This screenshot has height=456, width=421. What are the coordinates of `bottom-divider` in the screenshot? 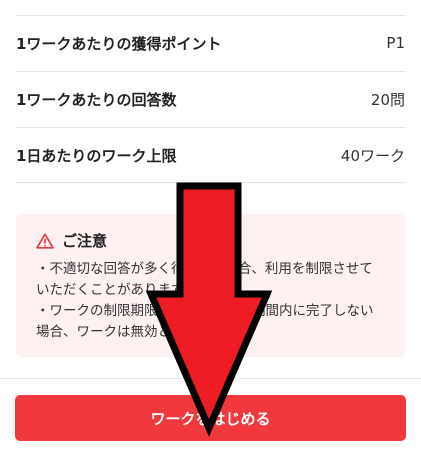 It's located at (210, 378).